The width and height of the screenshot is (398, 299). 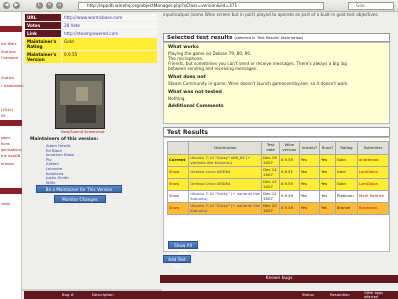 I want to click on info-label: Link, so click(x=43, y=33).